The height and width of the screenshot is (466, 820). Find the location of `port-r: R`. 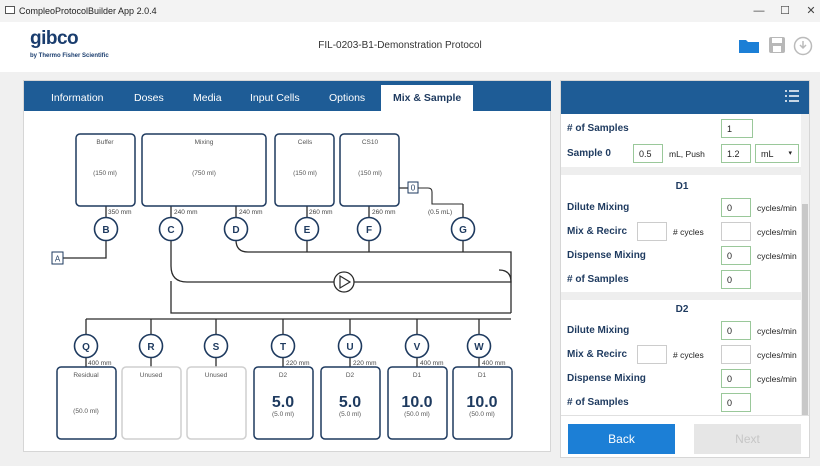

port-r: R is located at coordinates (151, 347).